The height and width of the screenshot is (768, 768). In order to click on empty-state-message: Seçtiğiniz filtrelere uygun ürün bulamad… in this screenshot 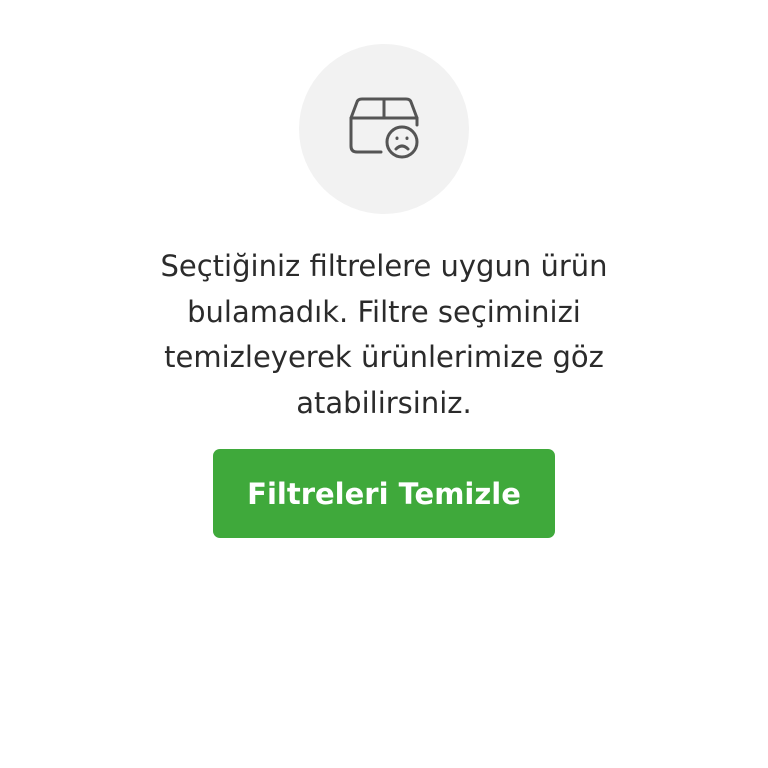, I will do `click(384, 334)`.